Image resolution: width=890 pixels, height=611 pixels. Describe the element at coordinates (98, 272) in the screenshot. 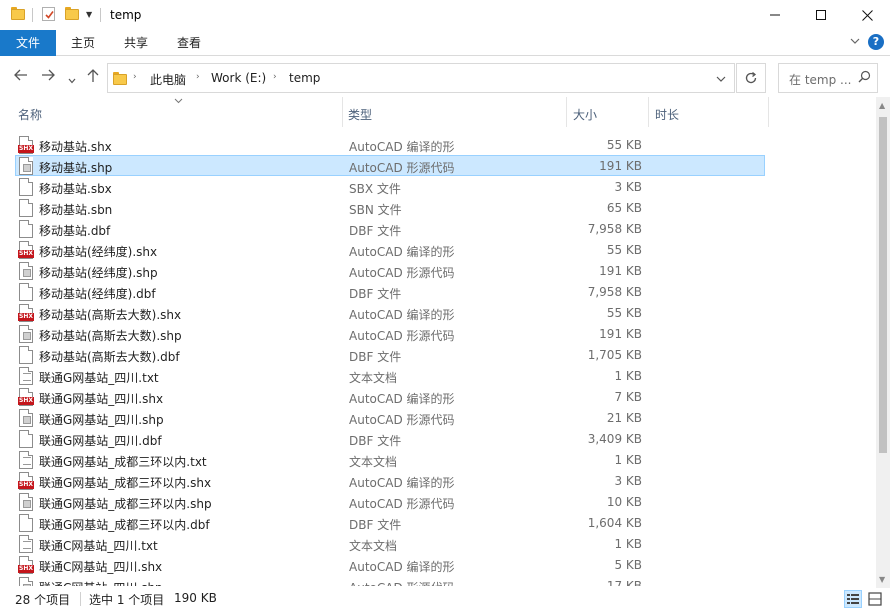

I see `file-name: 移动基站(经纬度).shp` at that location.